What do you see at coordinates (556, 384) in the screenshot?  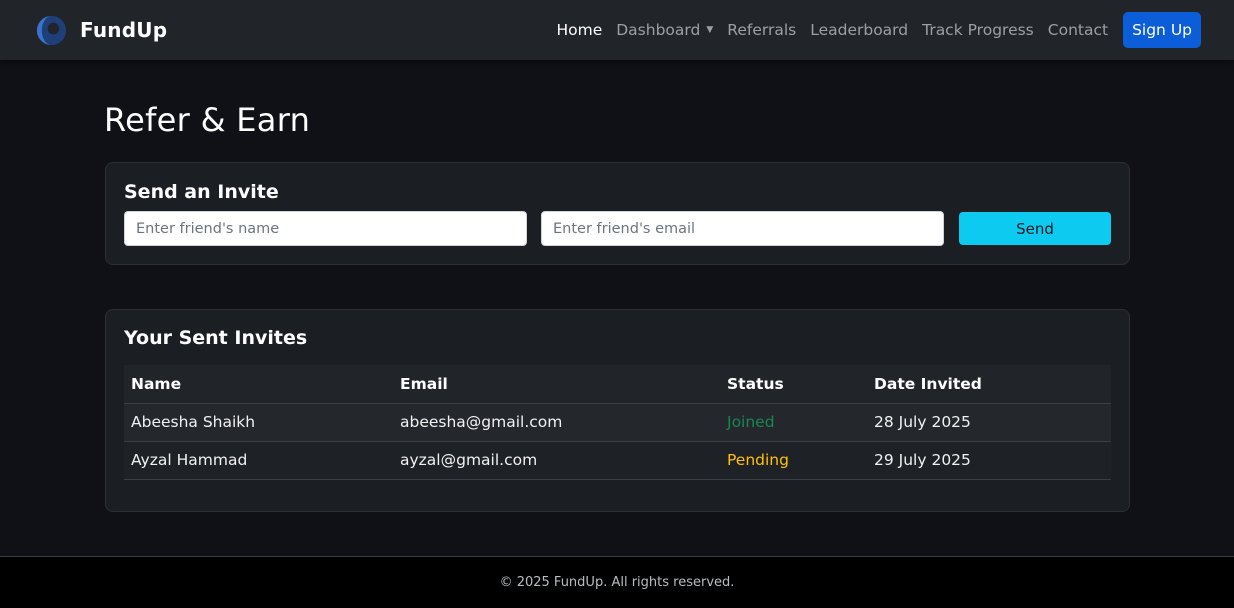 I see `column-header-email: Email` at bounding box center [556, 384].